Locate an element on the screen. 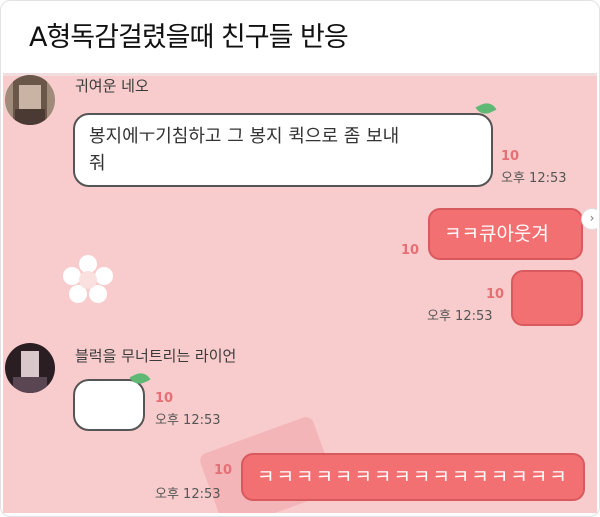 This screenshot has height=517, width=600. message-bubble-incoming: 봉지에ㅜ기침하고 그 봉지 퀵으로 좀 보내 줘 is located at coordinates (283, 150).